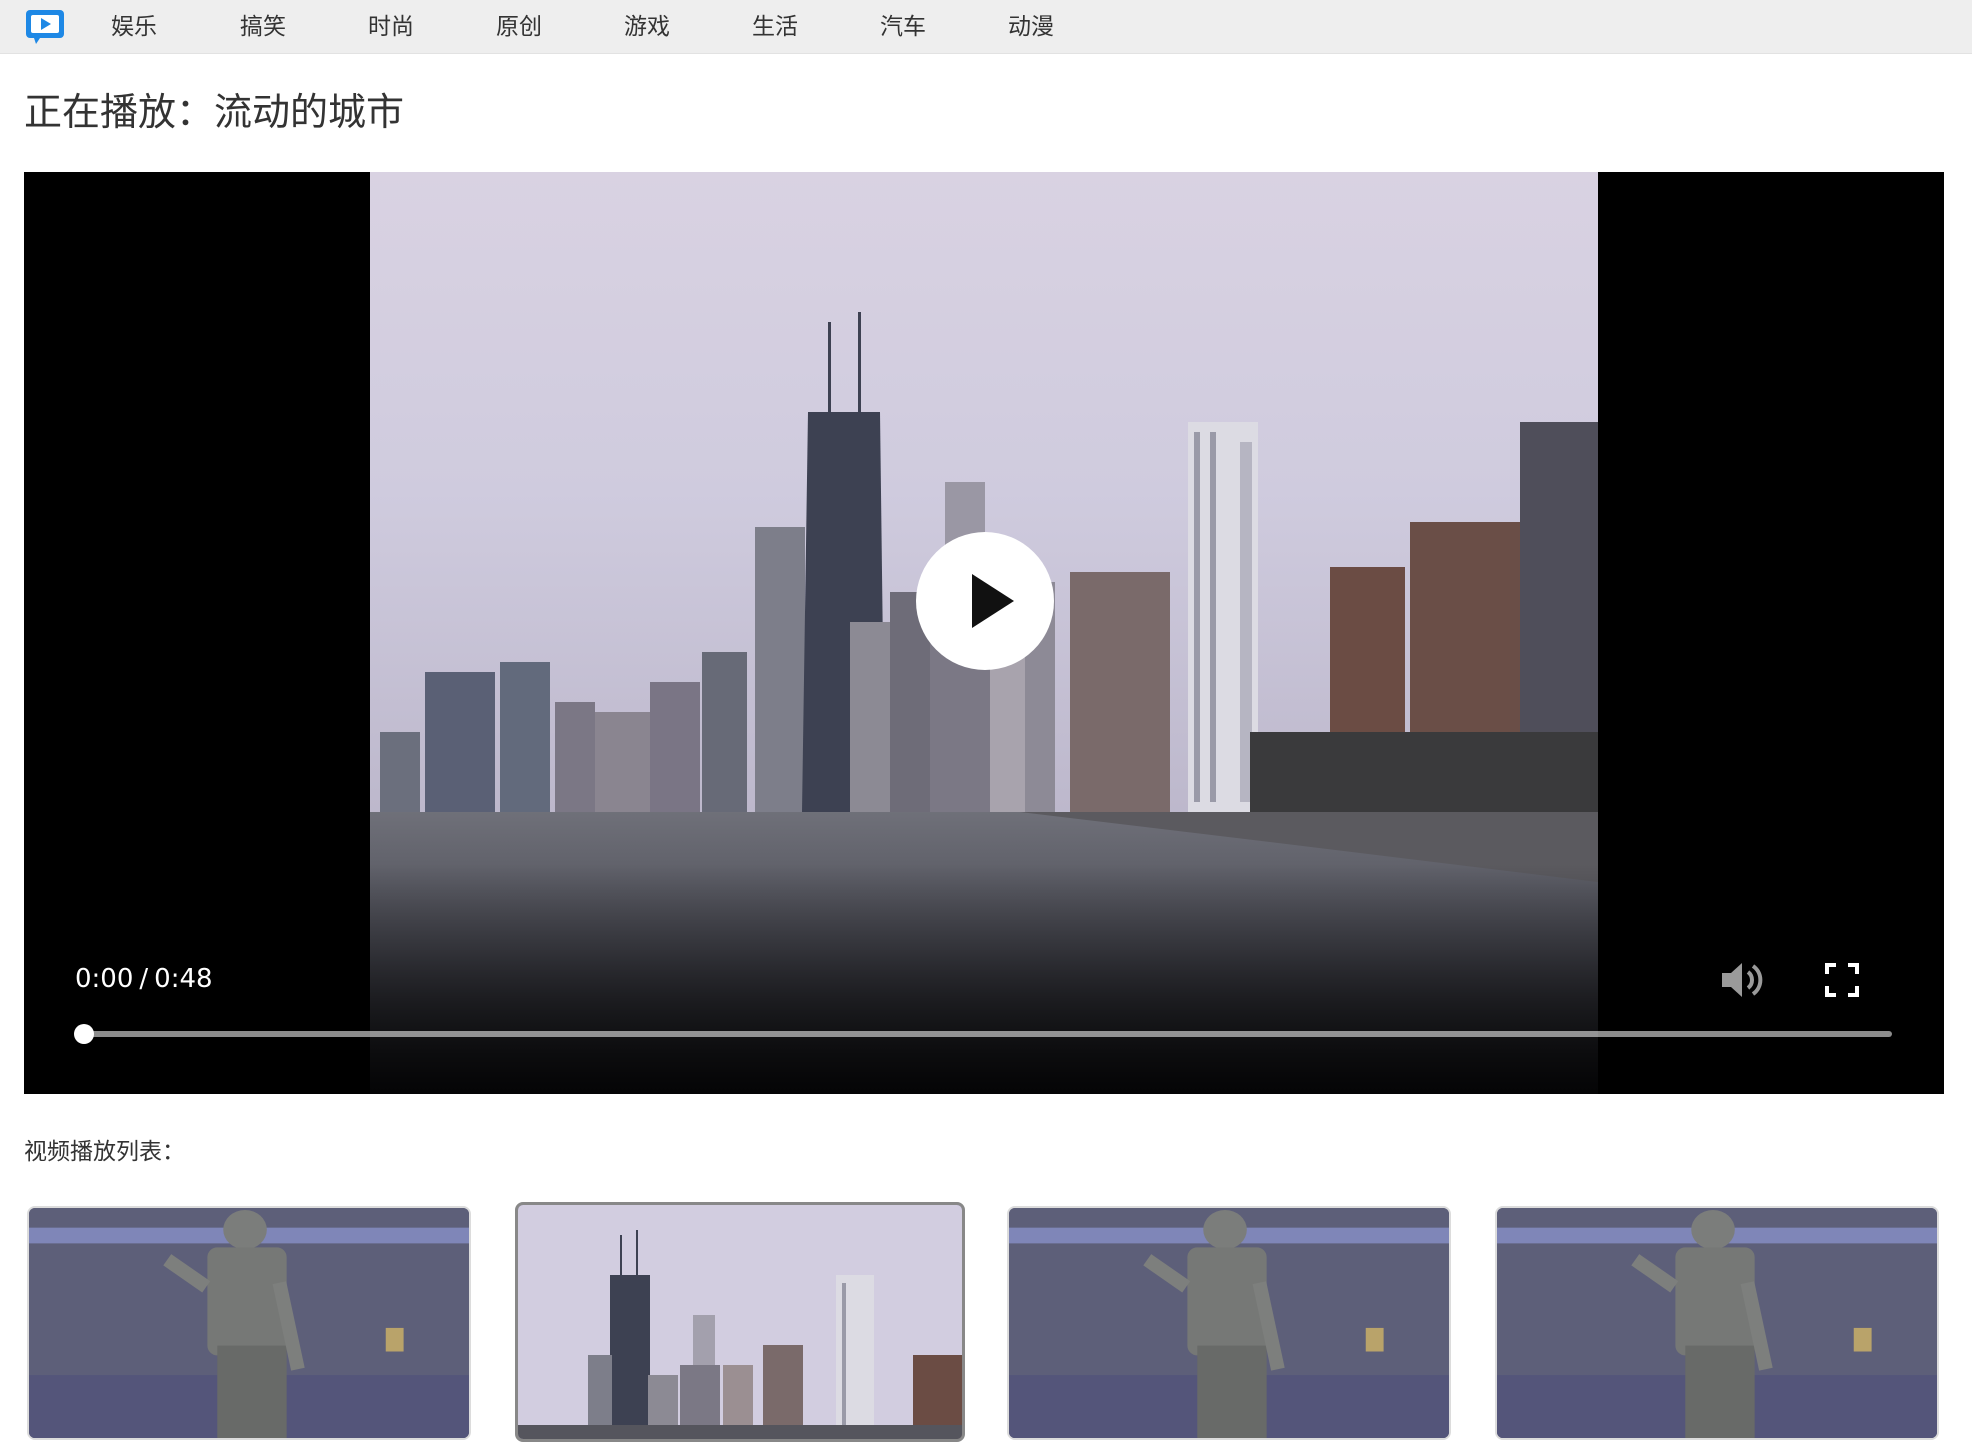 Image resolution: width=1972 pixels, height=1450 pixels. What do you see at coordinates (263, 27) in the screenshot?
I see `nav-item-funny: 搞笑` at bounding box center [263, 27].